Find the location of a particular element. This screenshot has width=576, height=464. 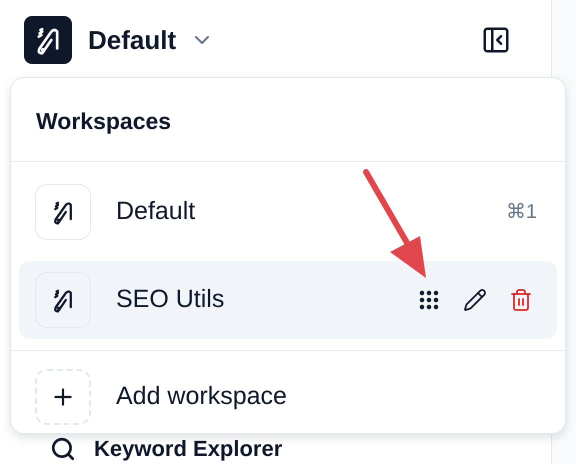

menu-title: Workspaces is located at coordinates (103, 121).